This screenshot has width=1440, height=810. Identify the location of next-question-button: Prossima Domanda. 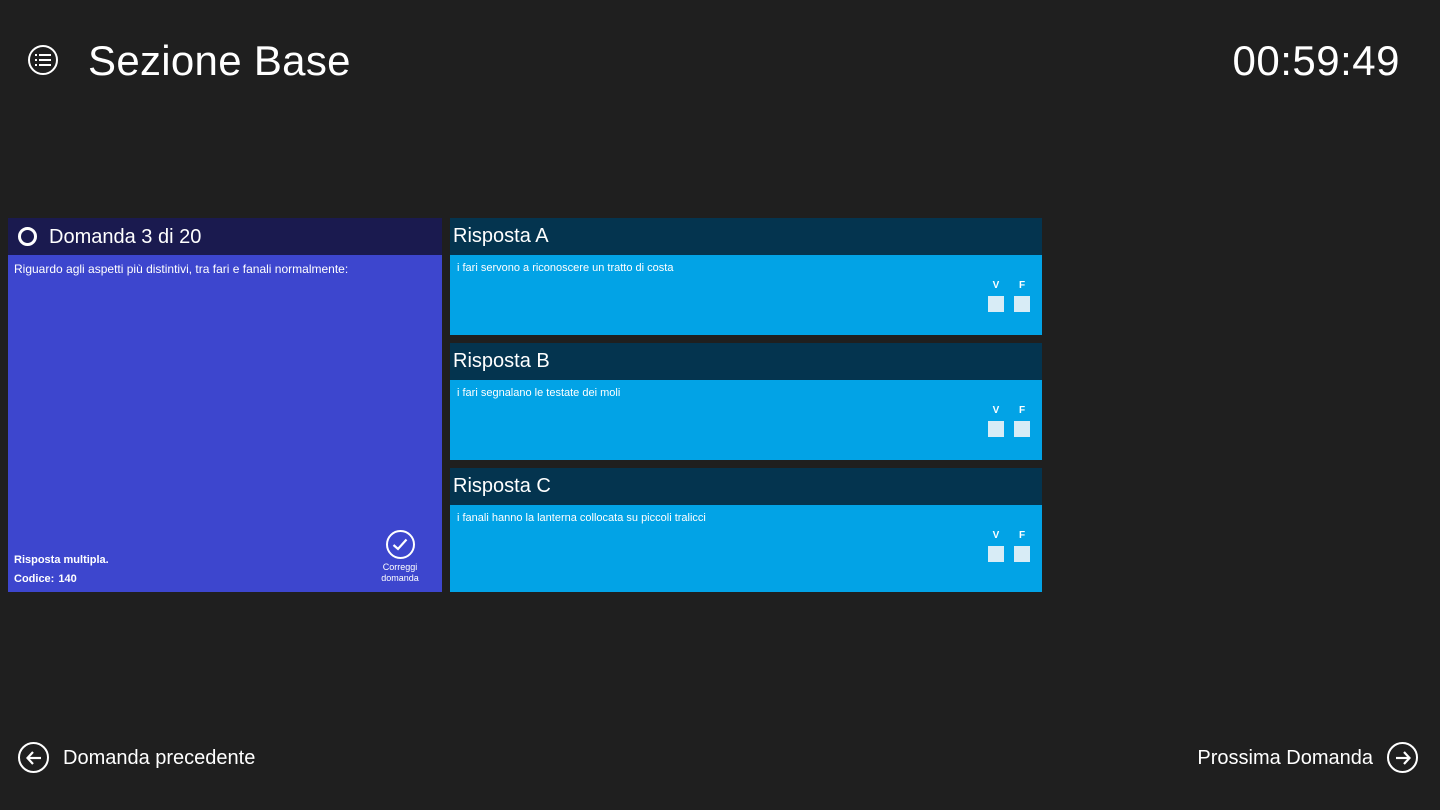
(1307, 757).